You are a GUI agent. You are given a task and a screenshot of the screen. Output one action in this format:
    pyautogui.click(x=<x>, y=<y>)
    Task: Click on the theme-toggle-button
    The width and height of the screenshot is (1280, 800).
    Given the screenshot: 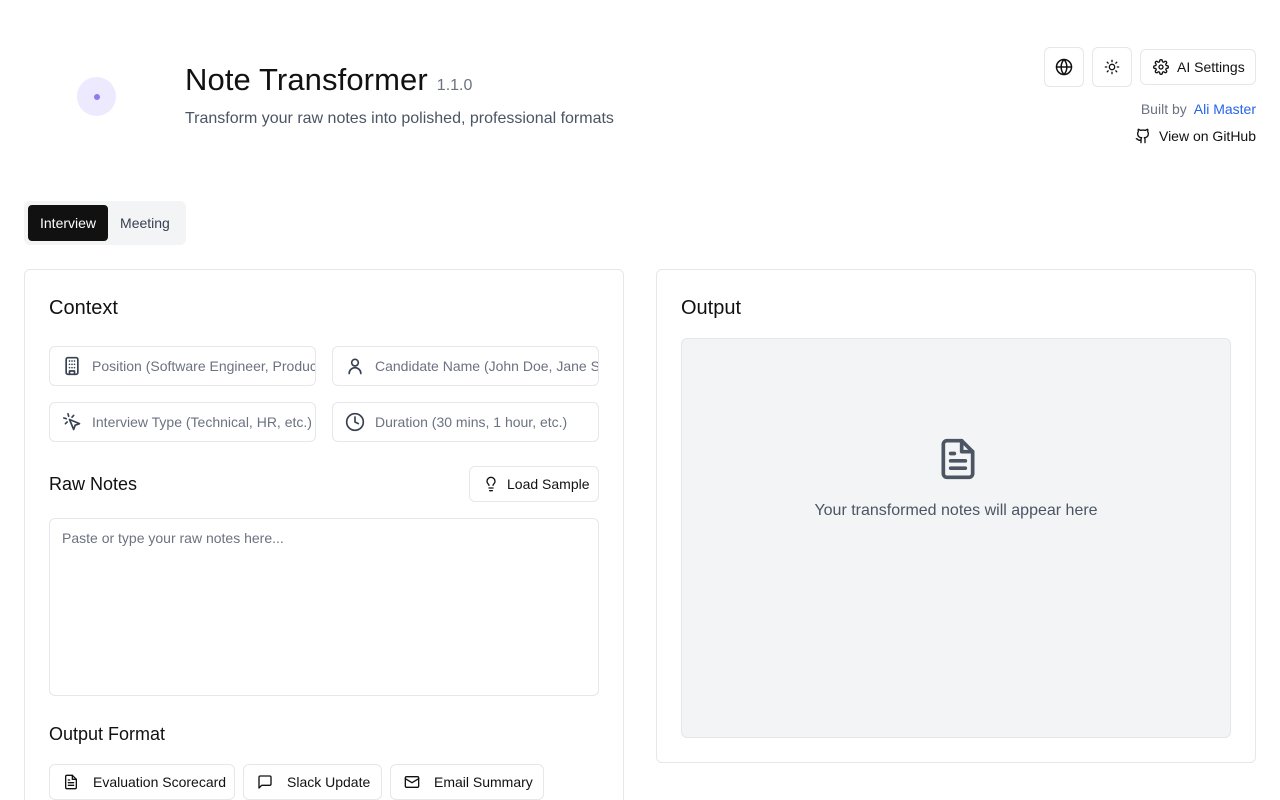 What is the action you would take?
    pyautogui.click(x=1112, y=67)
    